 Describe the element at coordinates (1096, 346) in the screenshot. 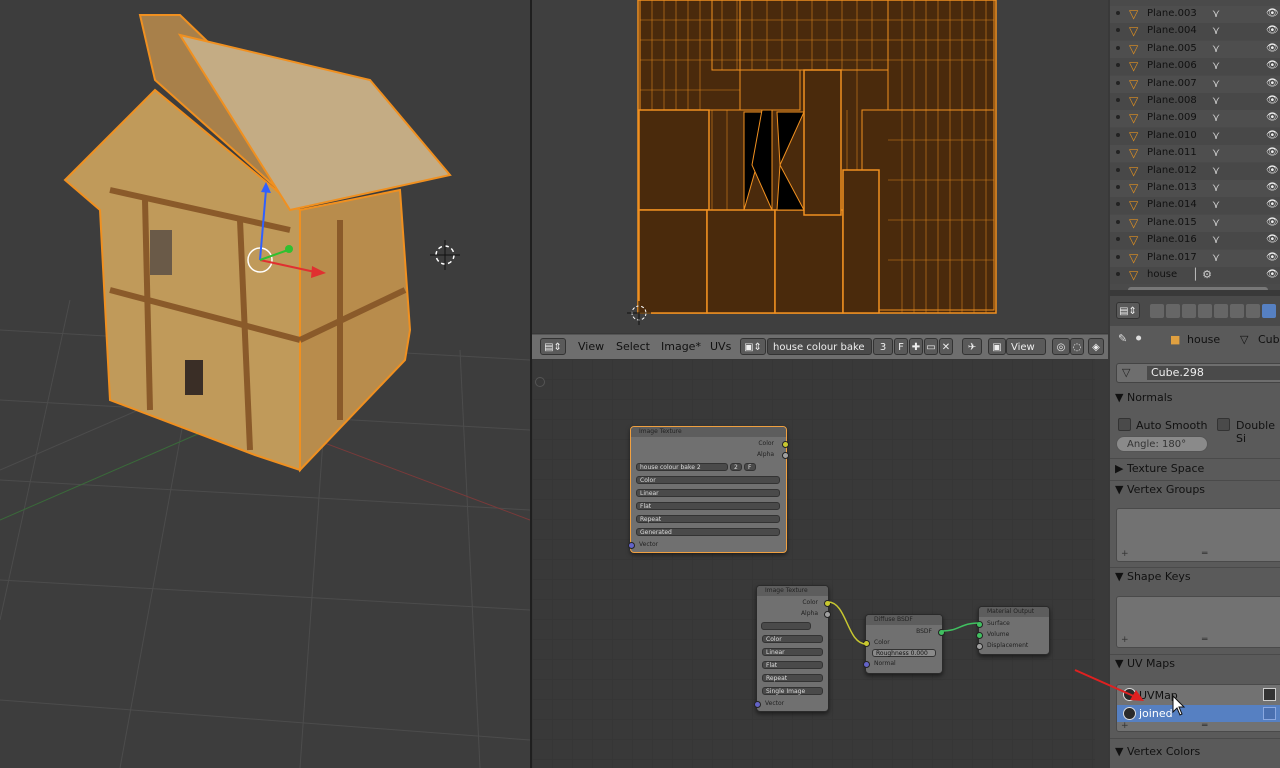

I see `snap-icon: ◈` at that location.